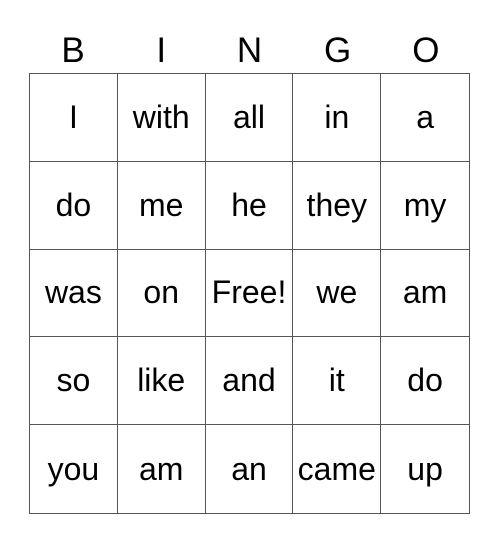  I want to click on header-letter-i: I, so click(161, 50).